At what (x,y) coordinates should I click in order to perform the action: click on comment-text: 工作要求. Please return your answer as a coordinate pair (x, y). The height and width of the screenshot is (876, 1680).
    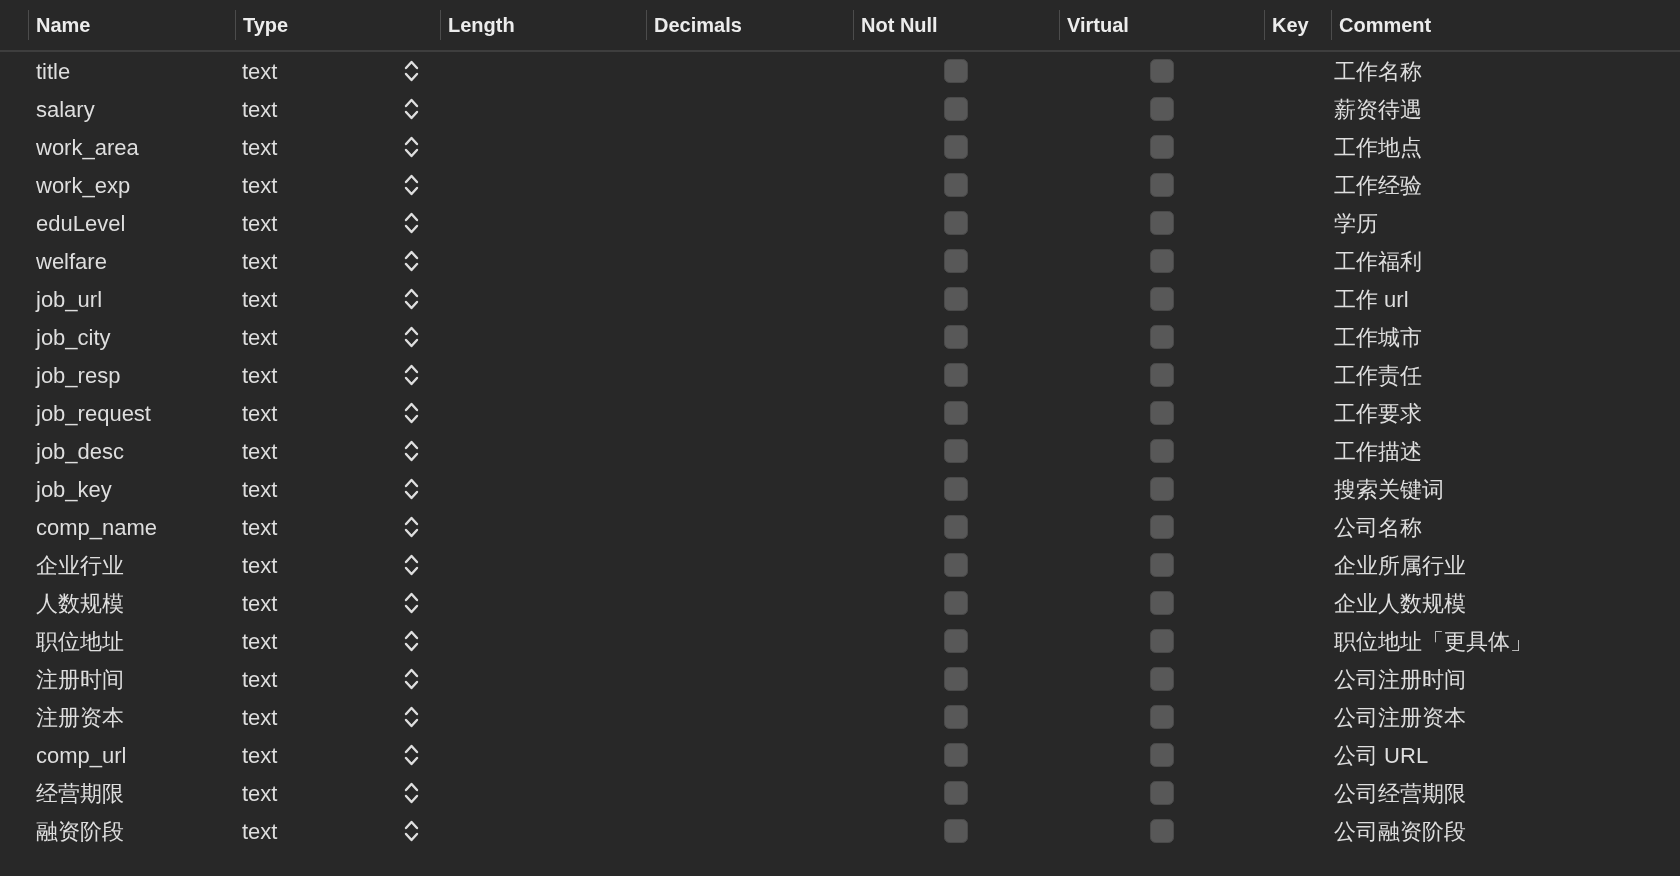
    Looking at the image, I should click on (1378, 413).